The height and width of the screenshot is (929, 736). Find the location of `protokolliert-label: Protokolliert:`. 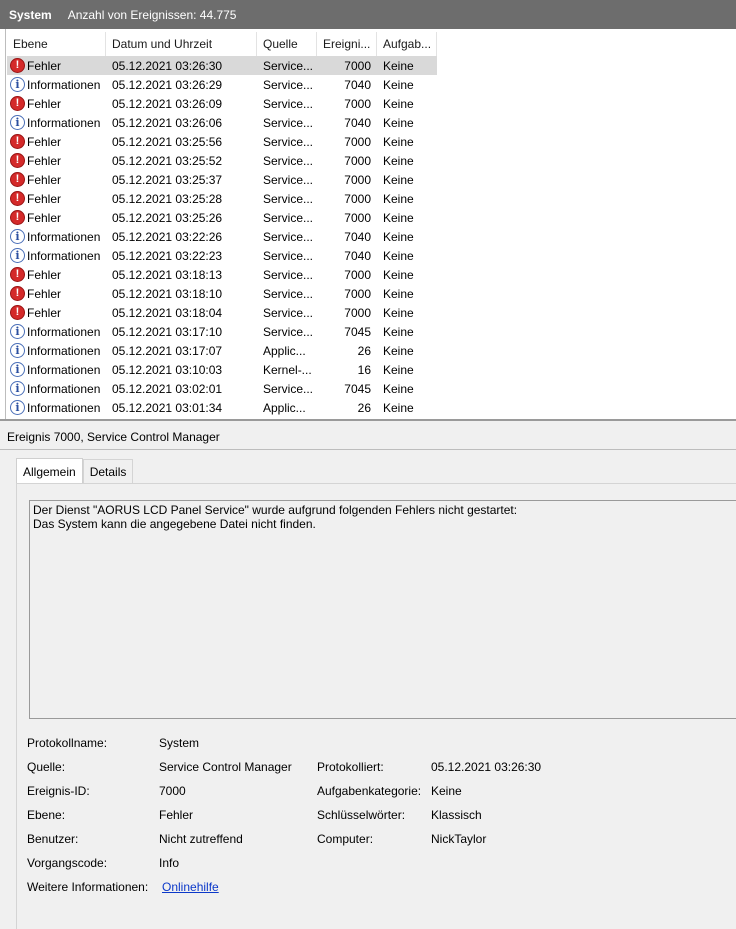

protokolliert-label: Protokolliert: is located at coordinates (350, 767).